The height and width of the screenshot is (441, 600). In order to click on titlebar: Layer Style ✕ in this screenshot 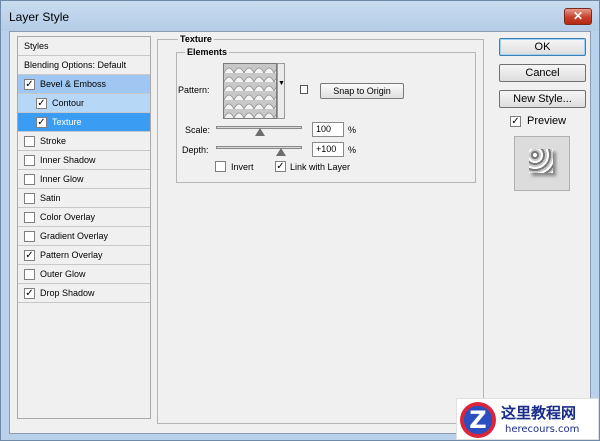, I will do `click(300, 16)`.